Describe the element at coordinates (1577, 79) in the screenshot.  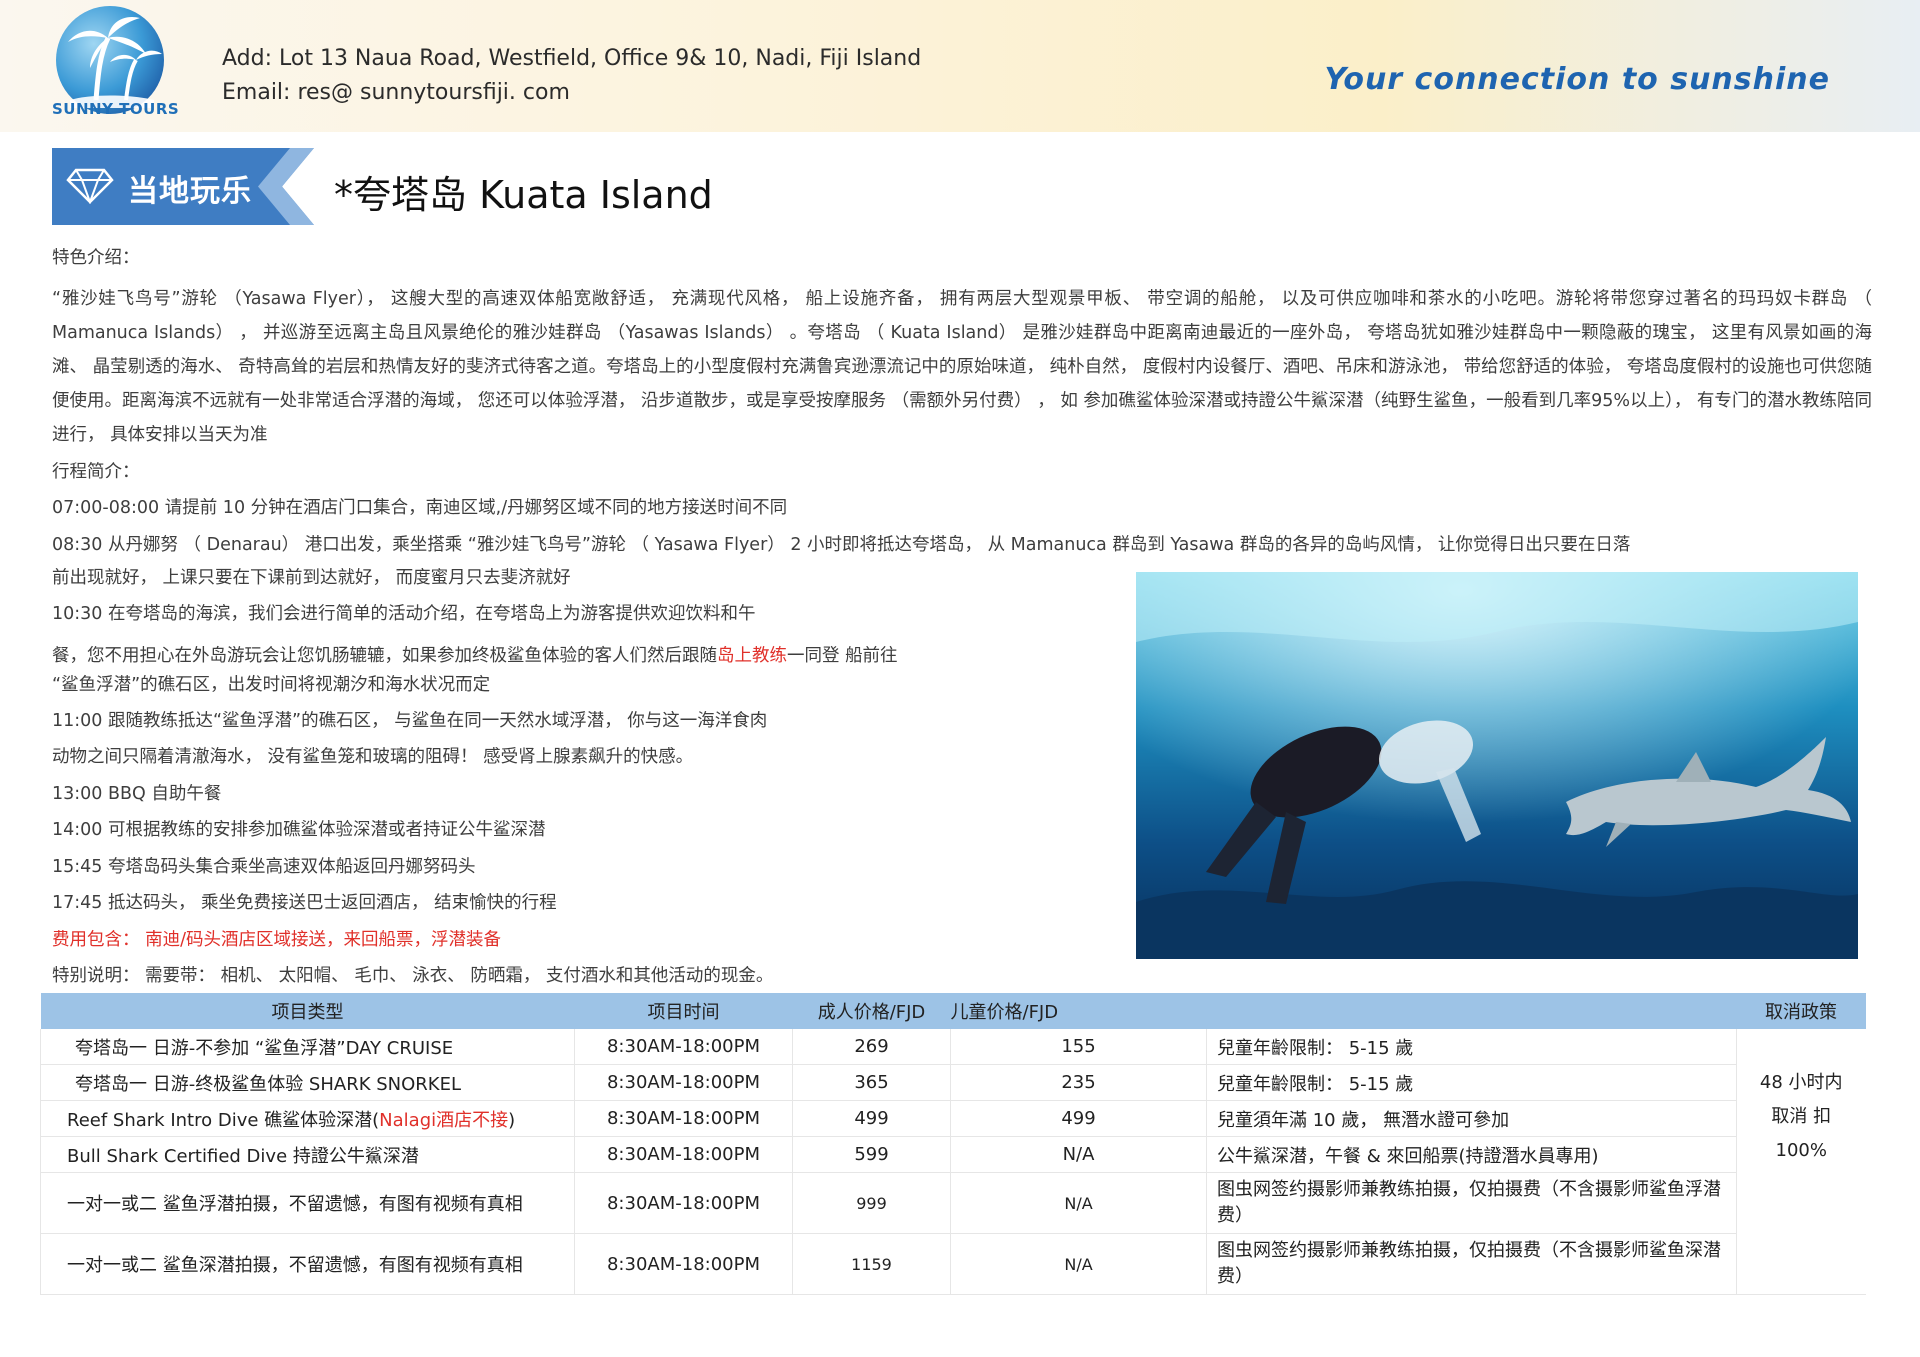
I see `slogan: Your connection to sunshine` at that location.